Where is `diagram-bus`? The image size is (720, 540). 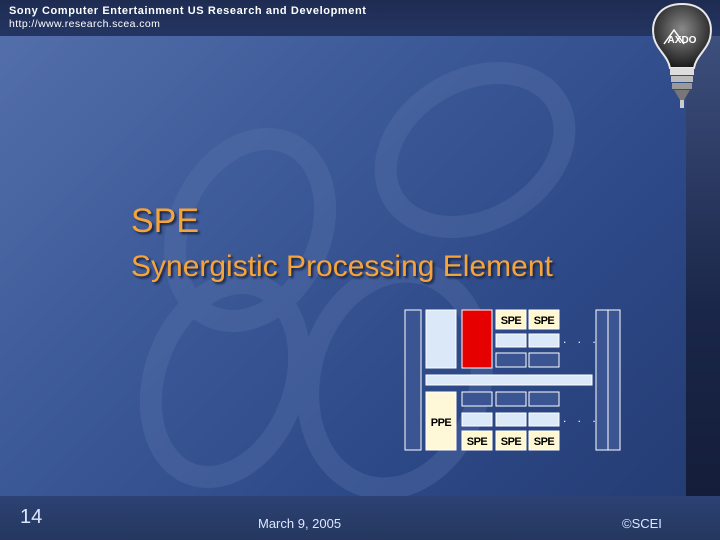
diagram-bus is located at coordinates (509, 380).